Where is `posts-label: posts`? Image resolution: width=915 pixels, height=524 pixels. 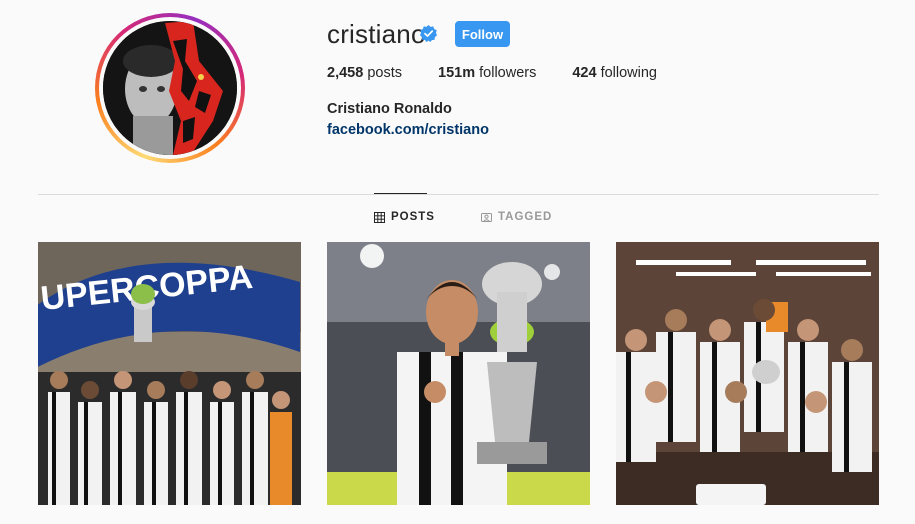
posts-label: posts is located at coordinates (384, 73).